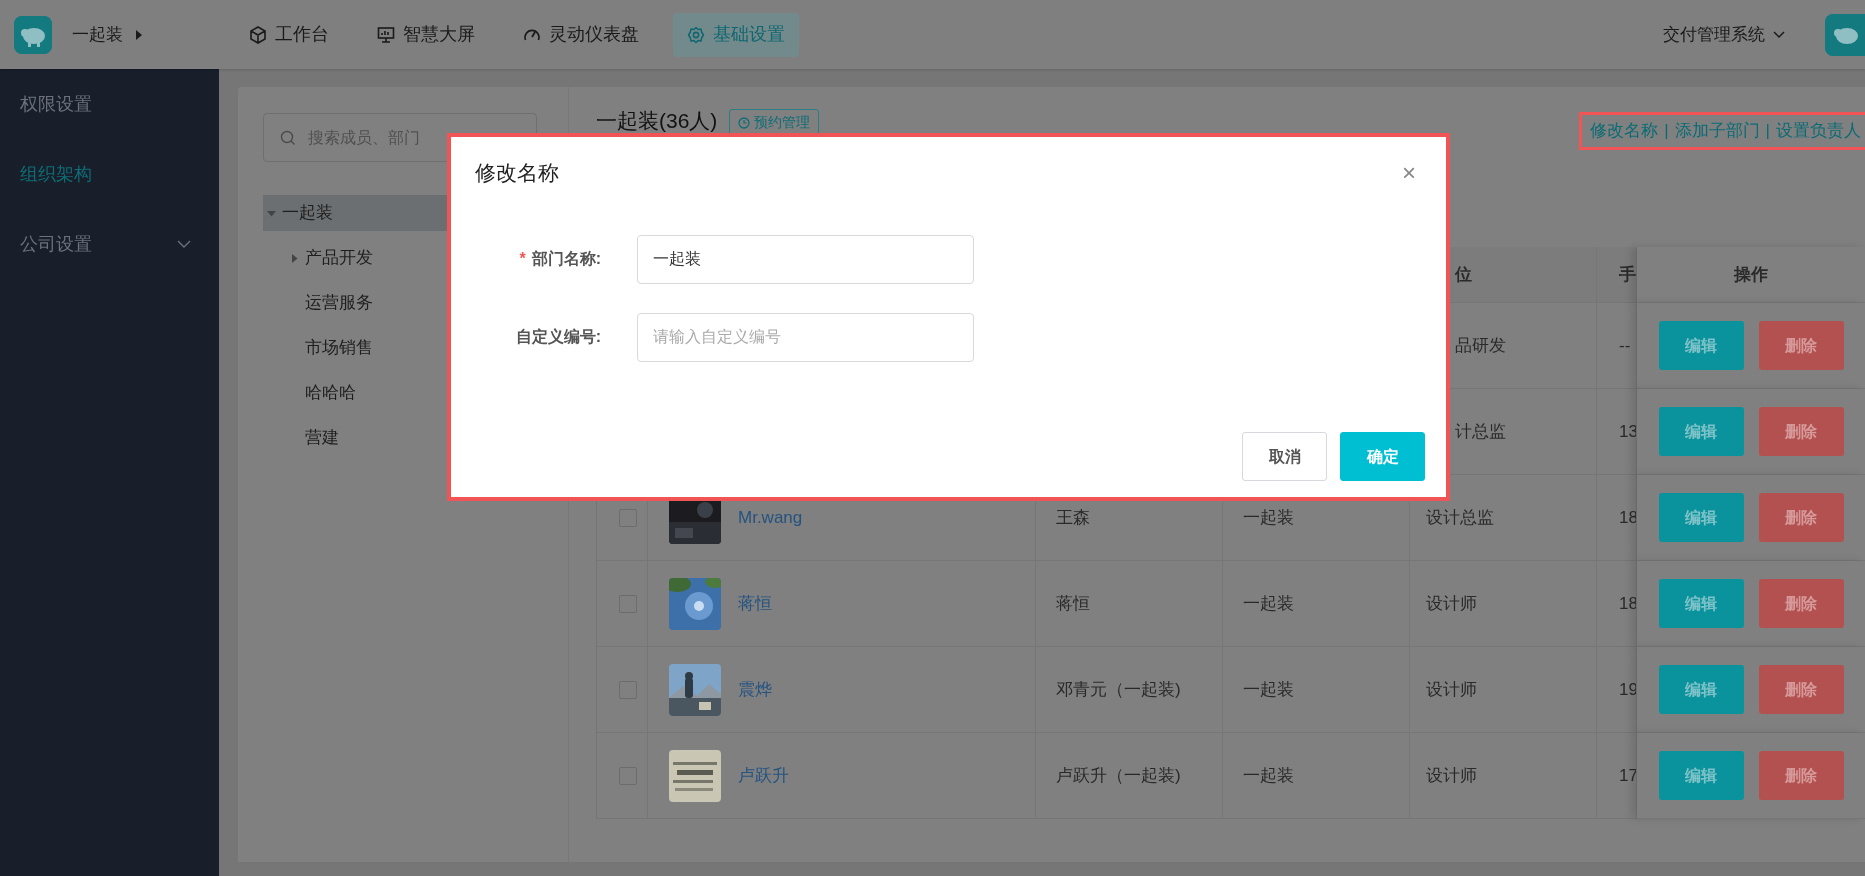 This screenshot has height=876, width=1865. What do you see at coordinates (517, 173) in the screenshot?
I see `dialog-title: 修改名称` at bounding box center [517, 173].